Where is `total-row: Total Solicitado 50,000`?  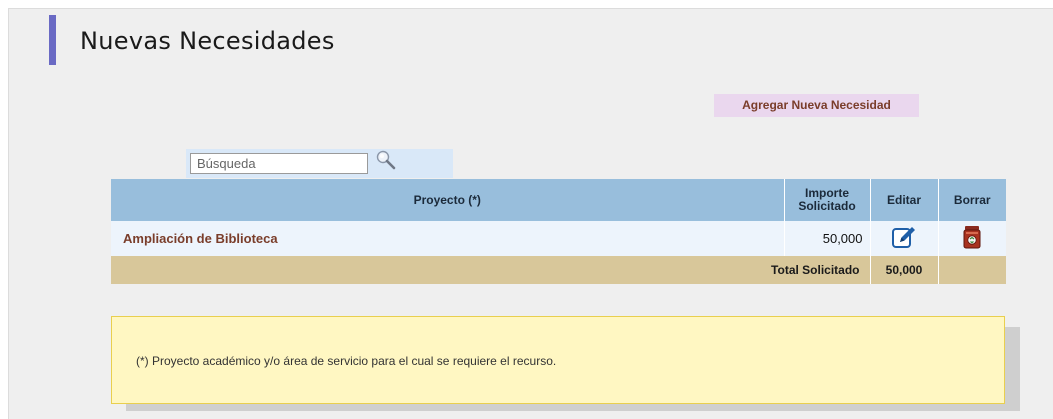 total-row: Total Solicitado 50,000 is located at coordinates (558, 270).